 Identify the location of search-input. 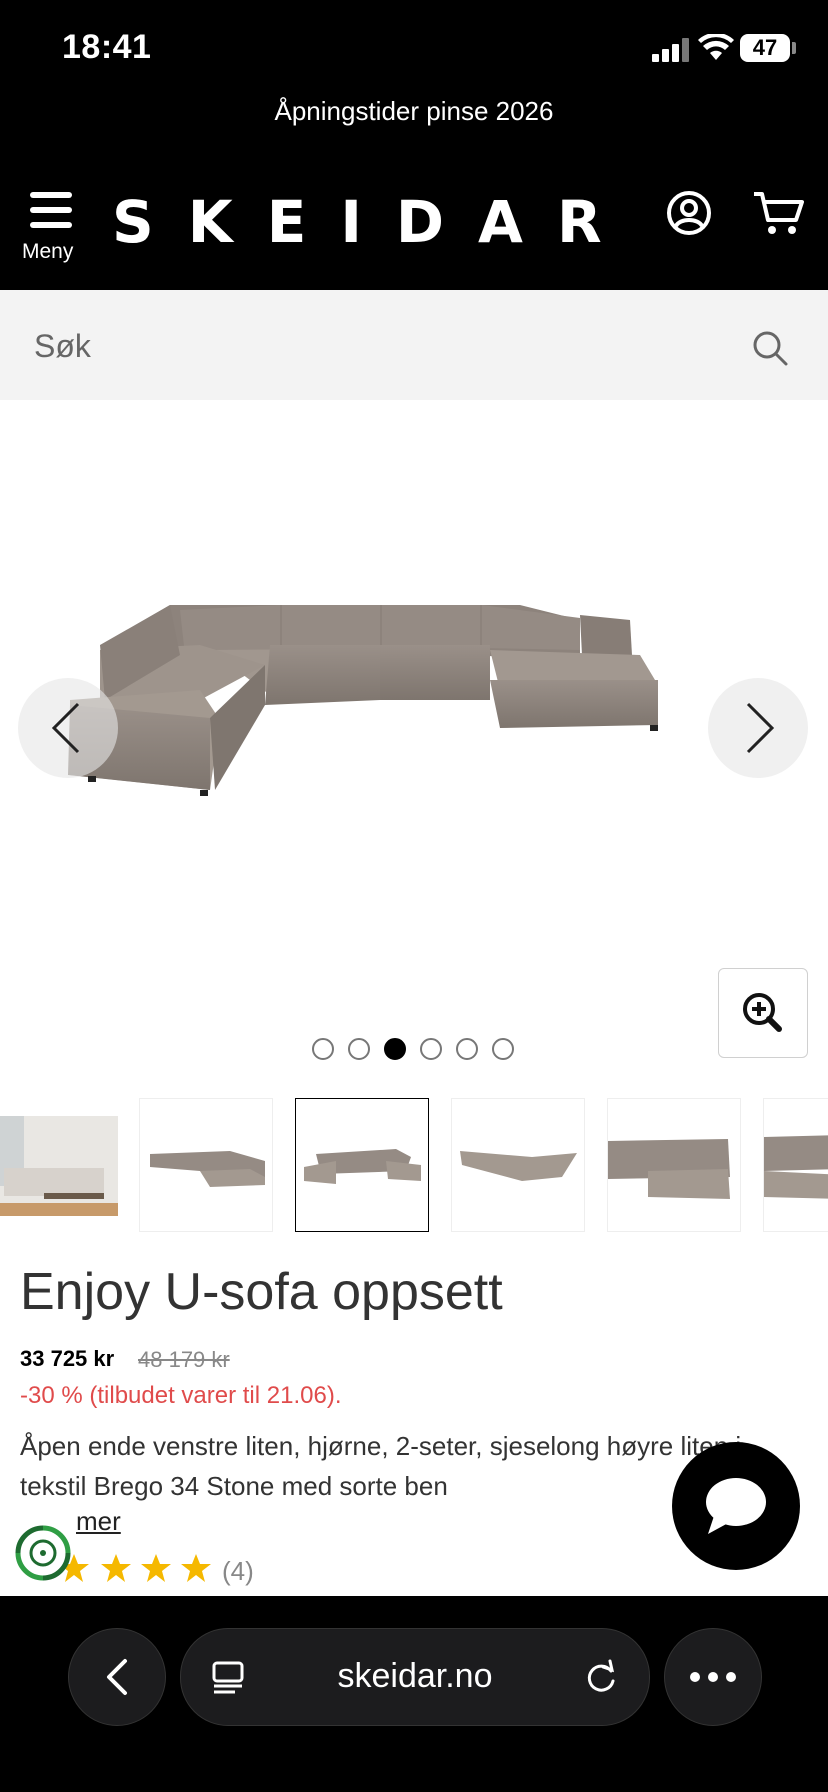
(374, 346).